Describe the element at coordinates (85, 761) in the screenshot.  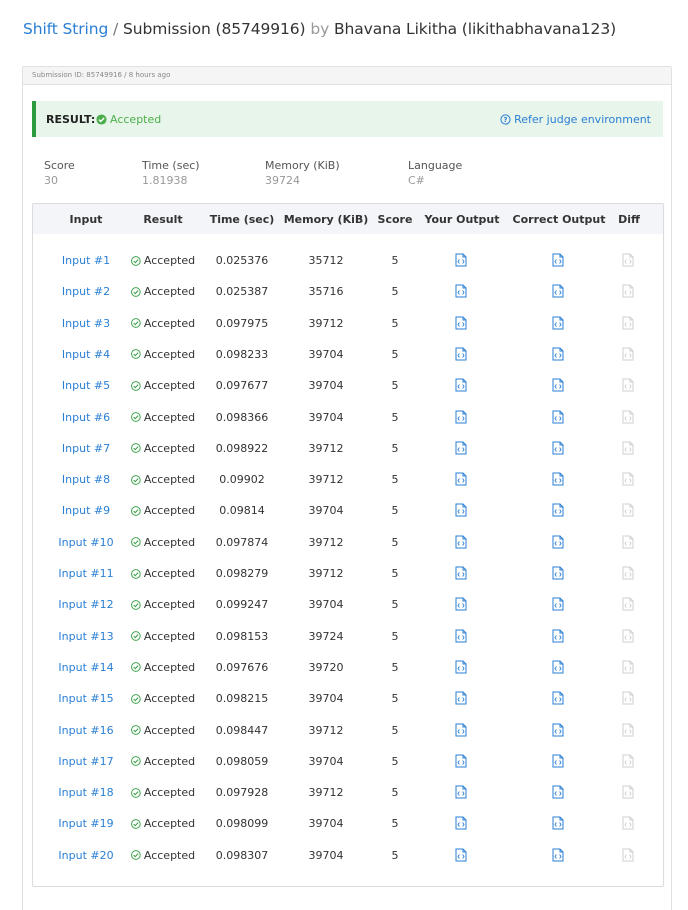
I see `input-link: Input #17` at that location.